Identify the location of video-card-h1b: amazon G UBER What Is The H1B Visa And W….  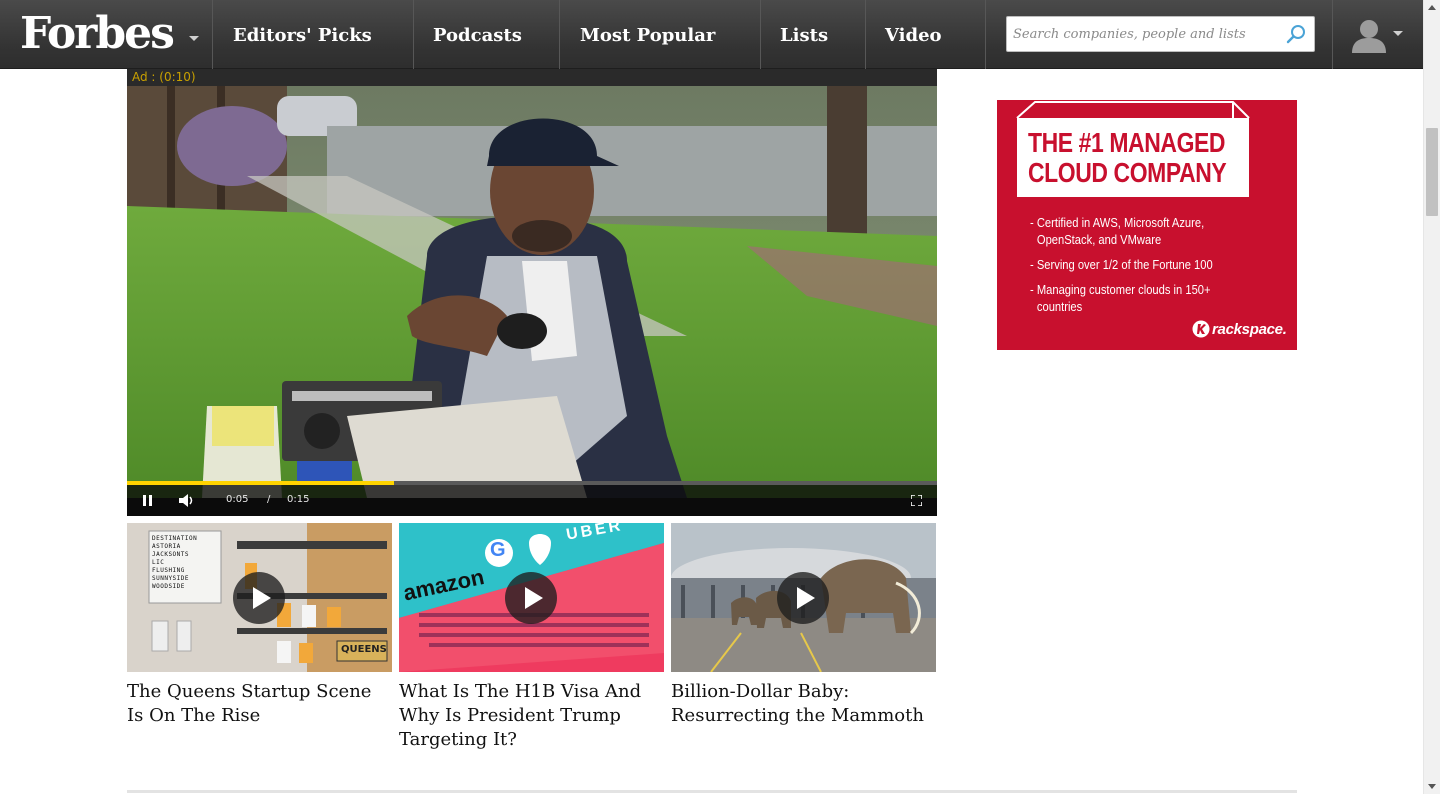
(531, 637).